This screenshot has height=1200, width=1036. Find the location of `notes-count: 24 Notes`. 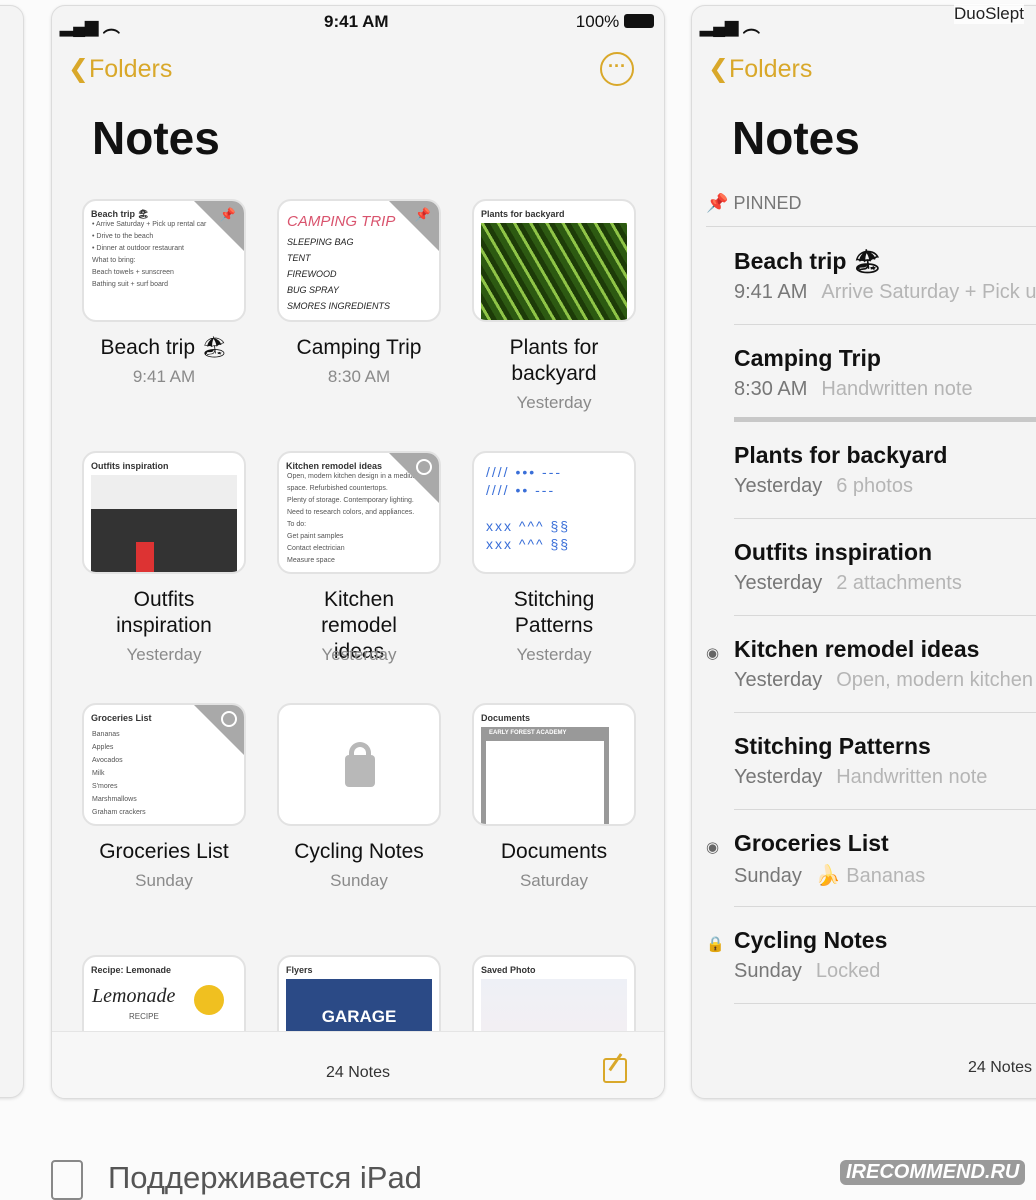

notes-count: 24 Notes is located at coordinates (358, 1072).